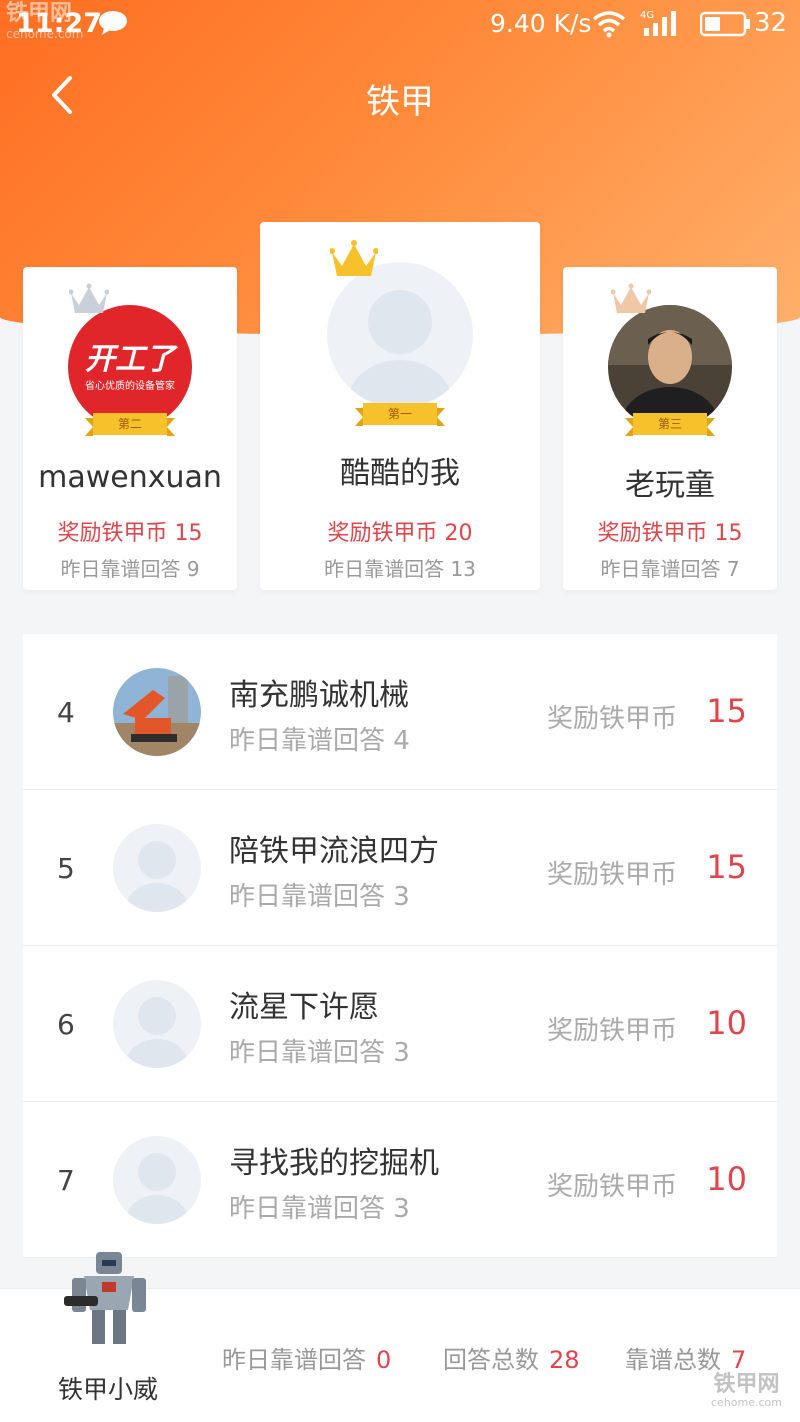  Describe the element at coordinates (109, 1298) in the screenshot. I see `robot-mascot-icon` at that location.